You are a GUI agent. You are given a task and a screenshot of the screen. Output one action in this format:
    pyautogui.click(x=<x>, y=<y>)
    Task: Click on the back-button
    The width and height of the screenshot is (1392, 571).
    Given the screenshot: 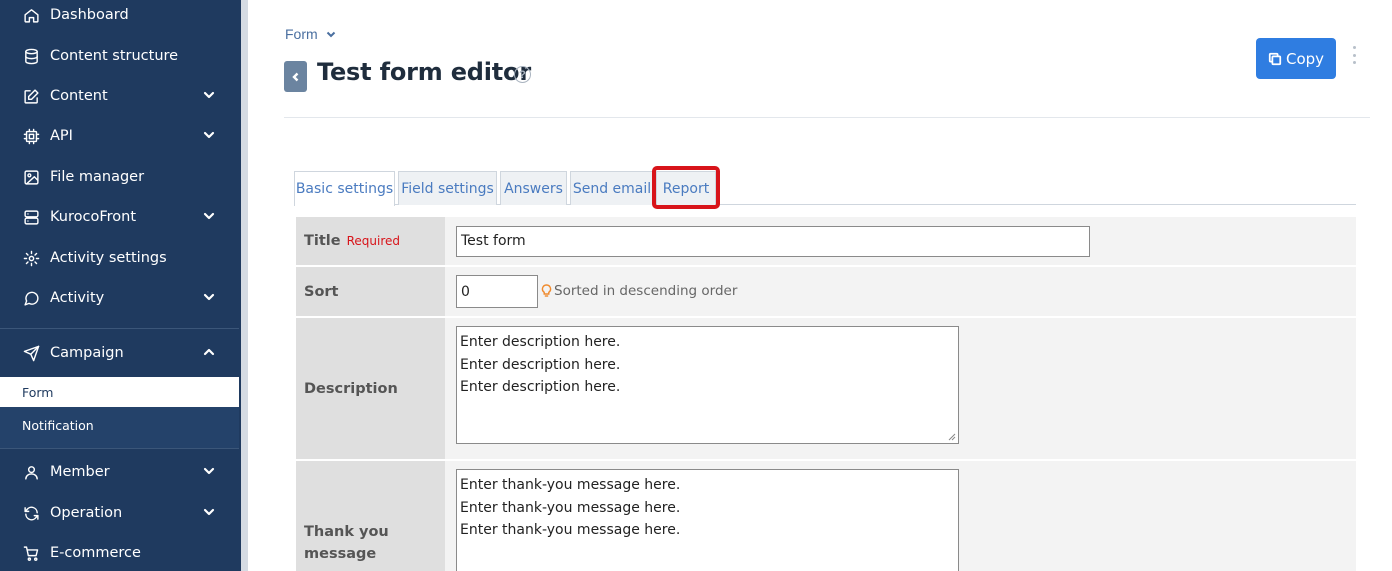 What is the action you would take?
    pyautogui.click(x=295, y=76)
    